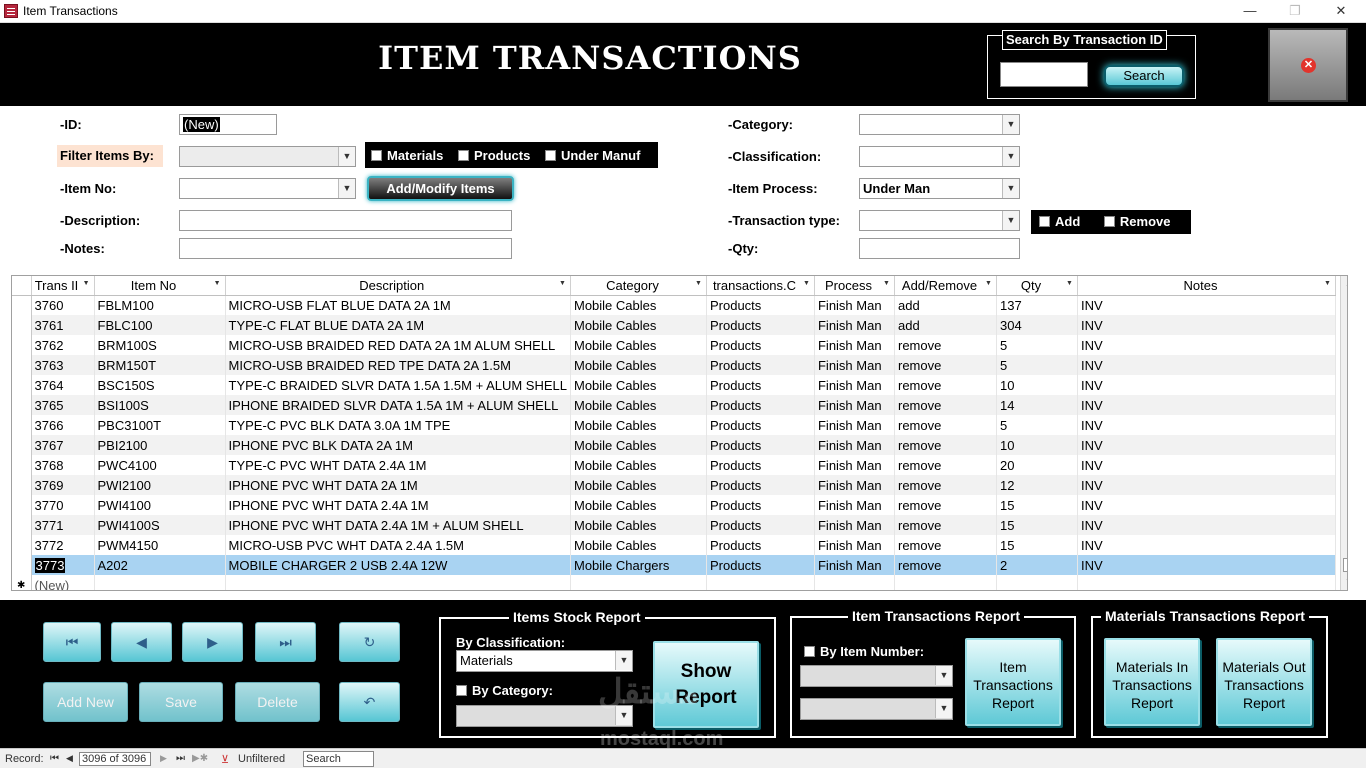 The width and height of the screenshot is (1366, 768). I want to click on window-close-button: ✕, so click(1341, 11).